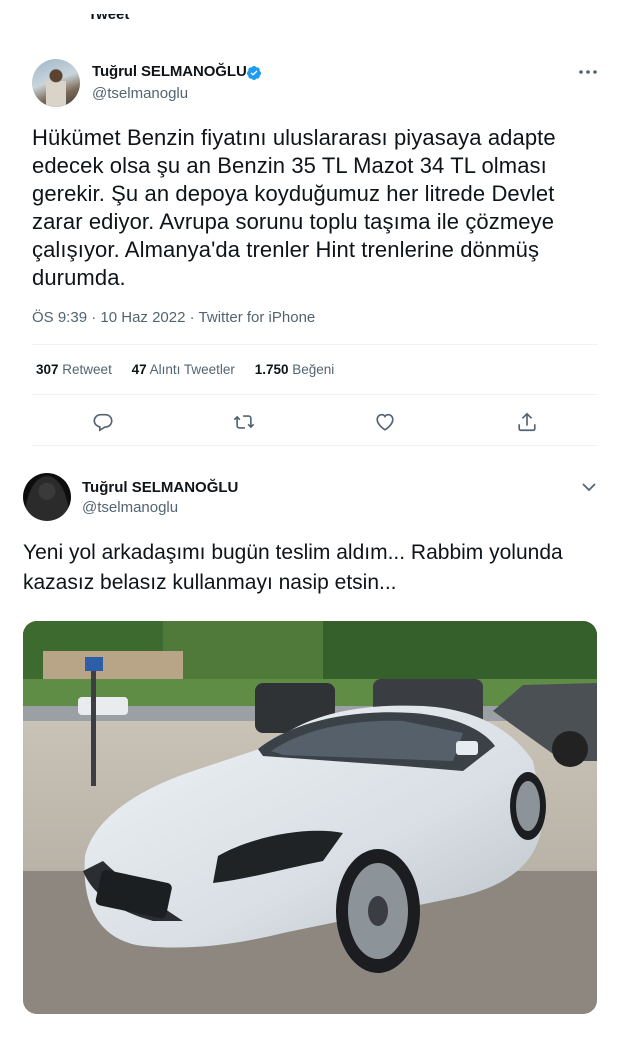  Describe the element at coordinates (308, 422) in the screenshot. I see `tweet-actions` at that location.